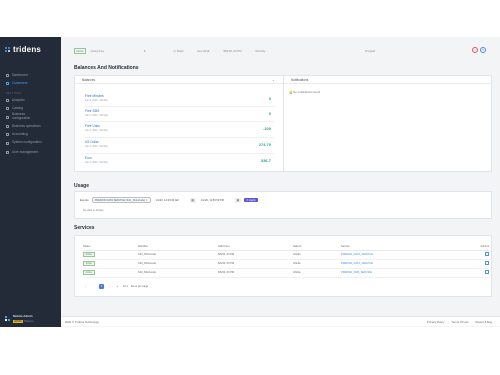  I want to click on usage-empty-text: No data to display, so click(93, 210).